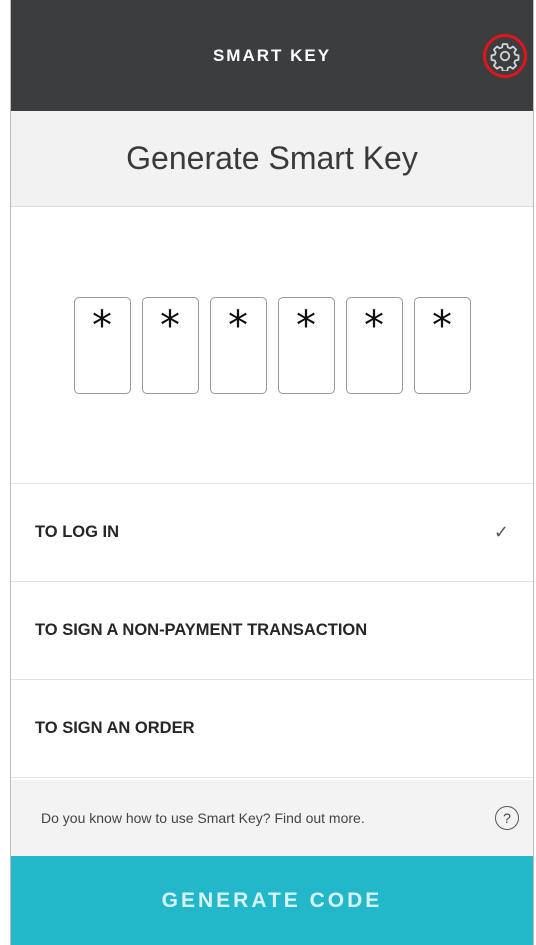 The width and height of the screenshot is (536, 945). Describe the element at coordinates (507, 818) in the screenshot. I see `question-mark-icon: ?` at that location.